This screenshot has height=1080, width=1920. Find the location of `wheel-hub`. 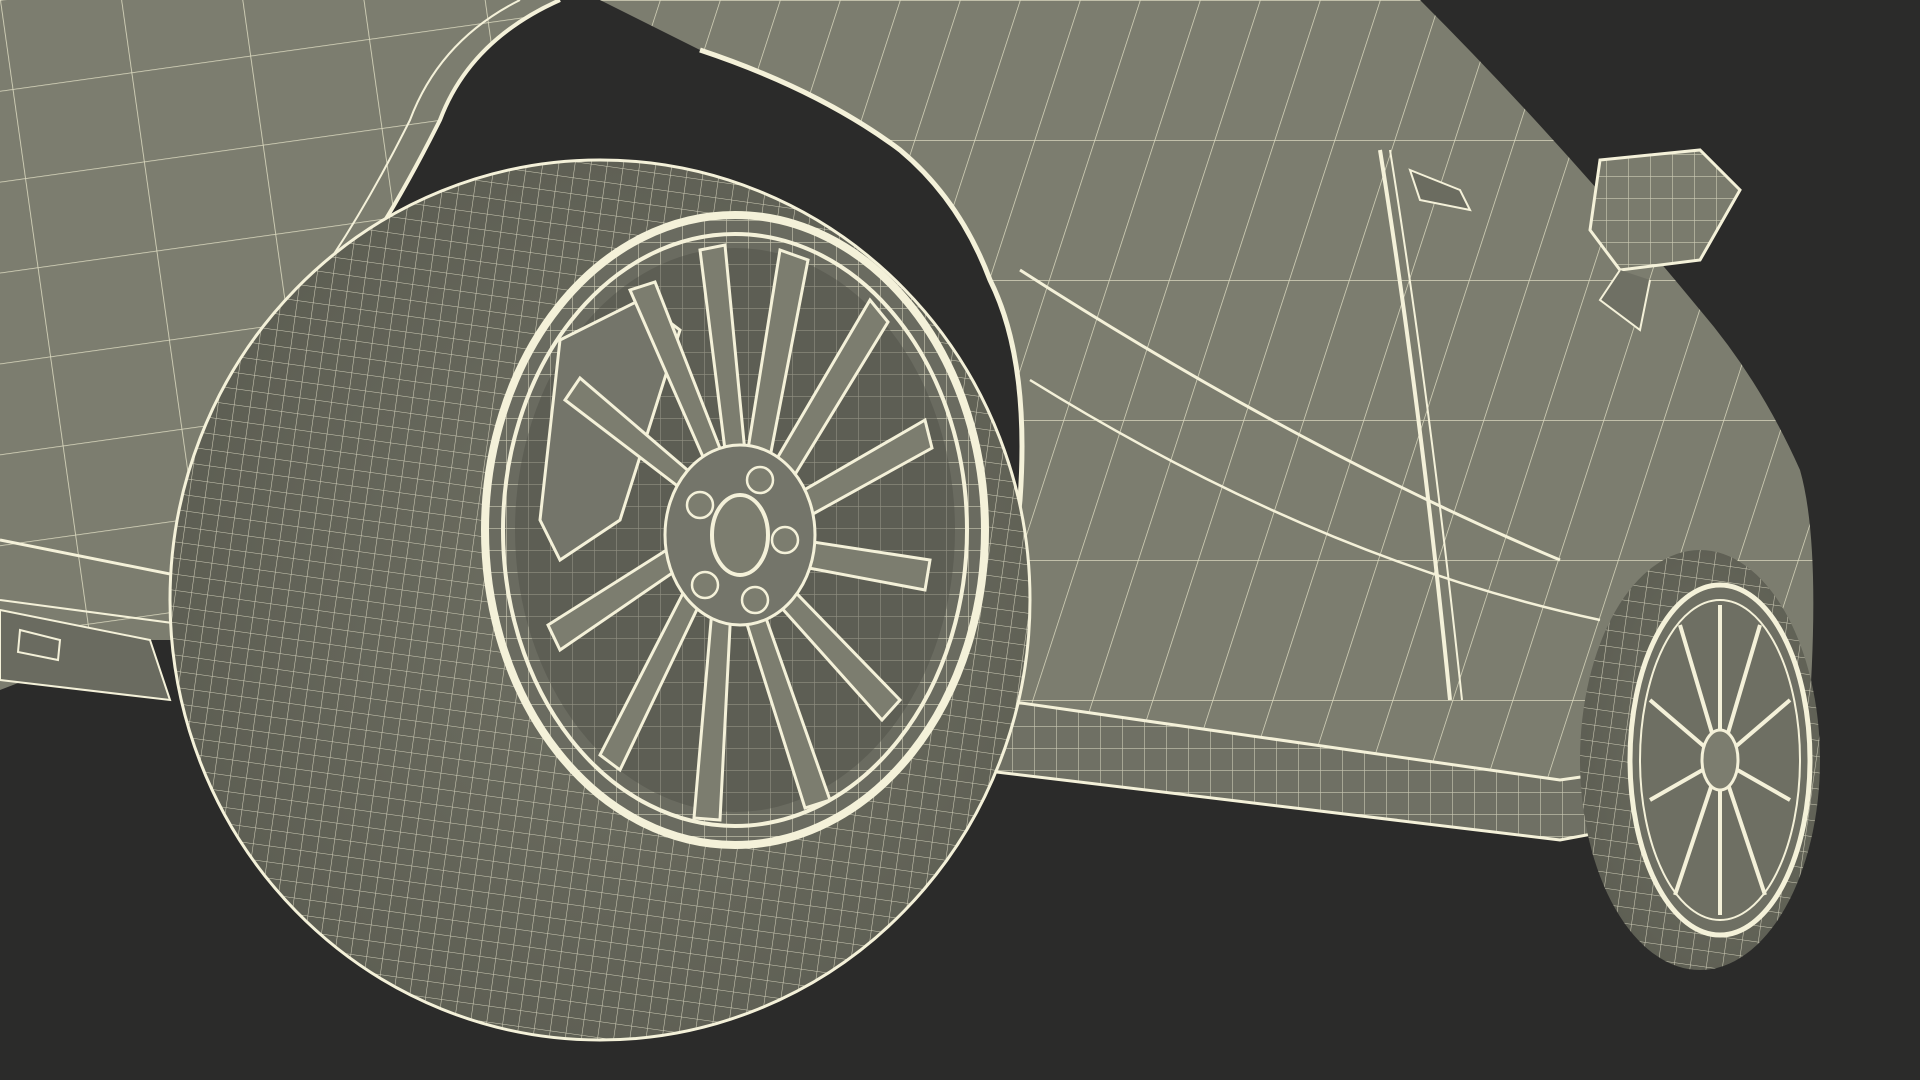

wheel-hub is located at coordinates (740, 535).